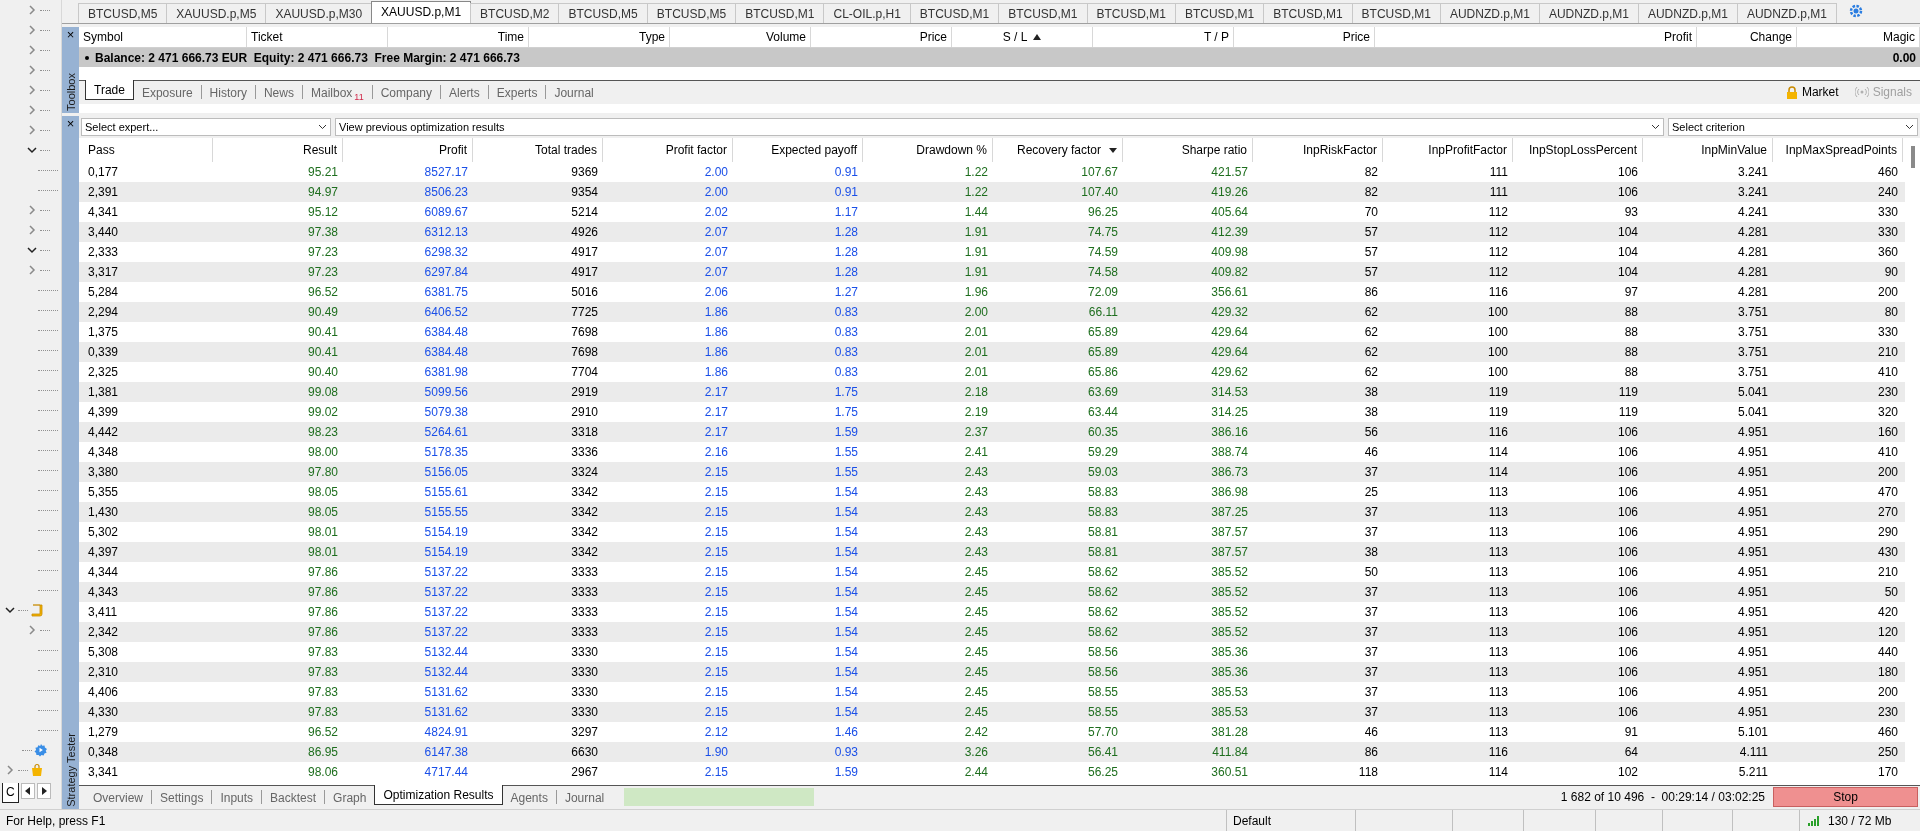  I want to click on chart-tab: XAUUSD.p,M30, so click(319, 13).